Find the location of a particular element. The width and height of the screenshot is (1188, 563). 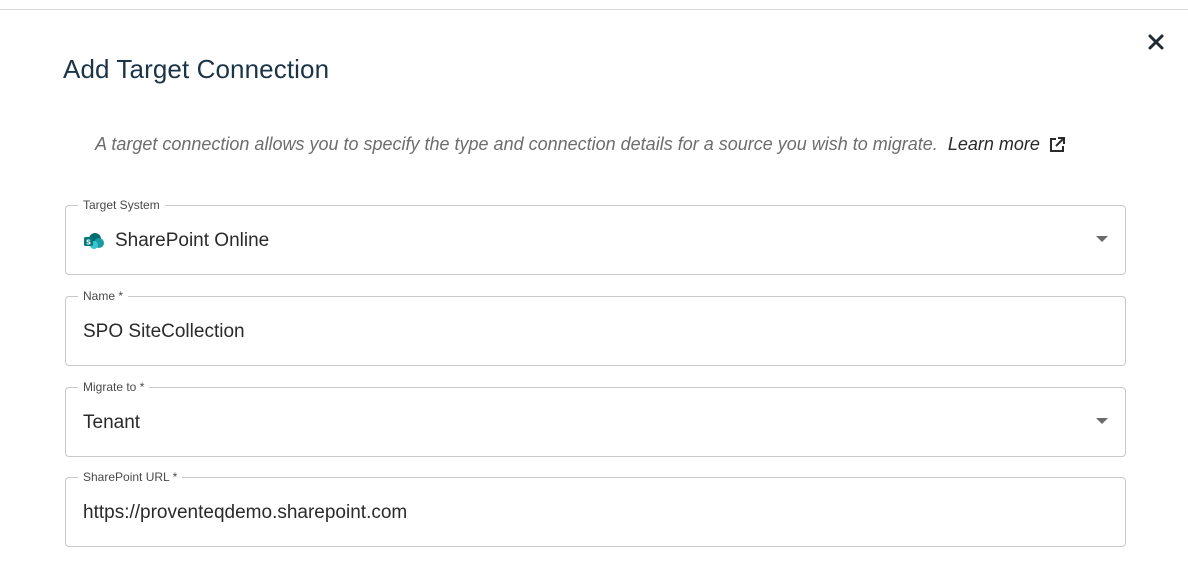

target-system-value: S SharePoint Online is located at coordinates (176, 241).